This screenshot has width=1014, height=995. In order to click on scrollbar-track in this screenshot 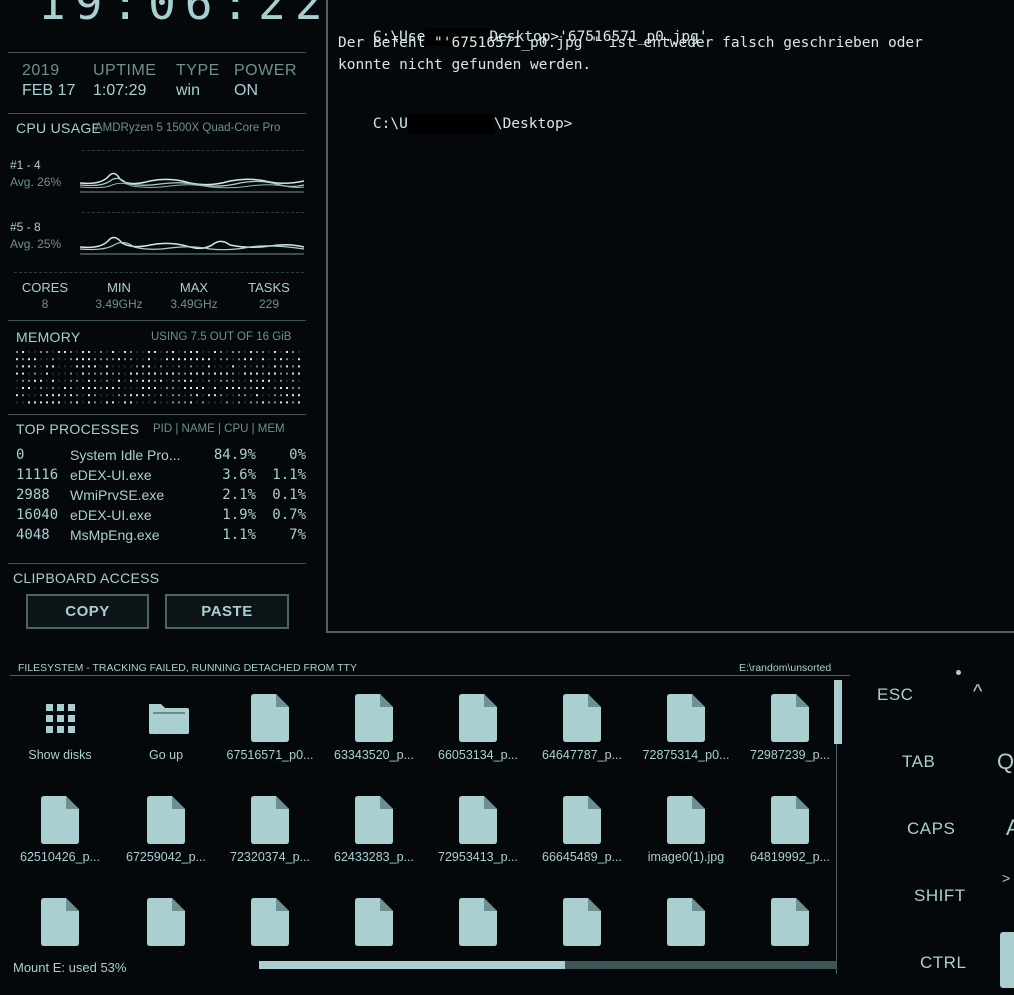, I will do `click(836, 859)`.